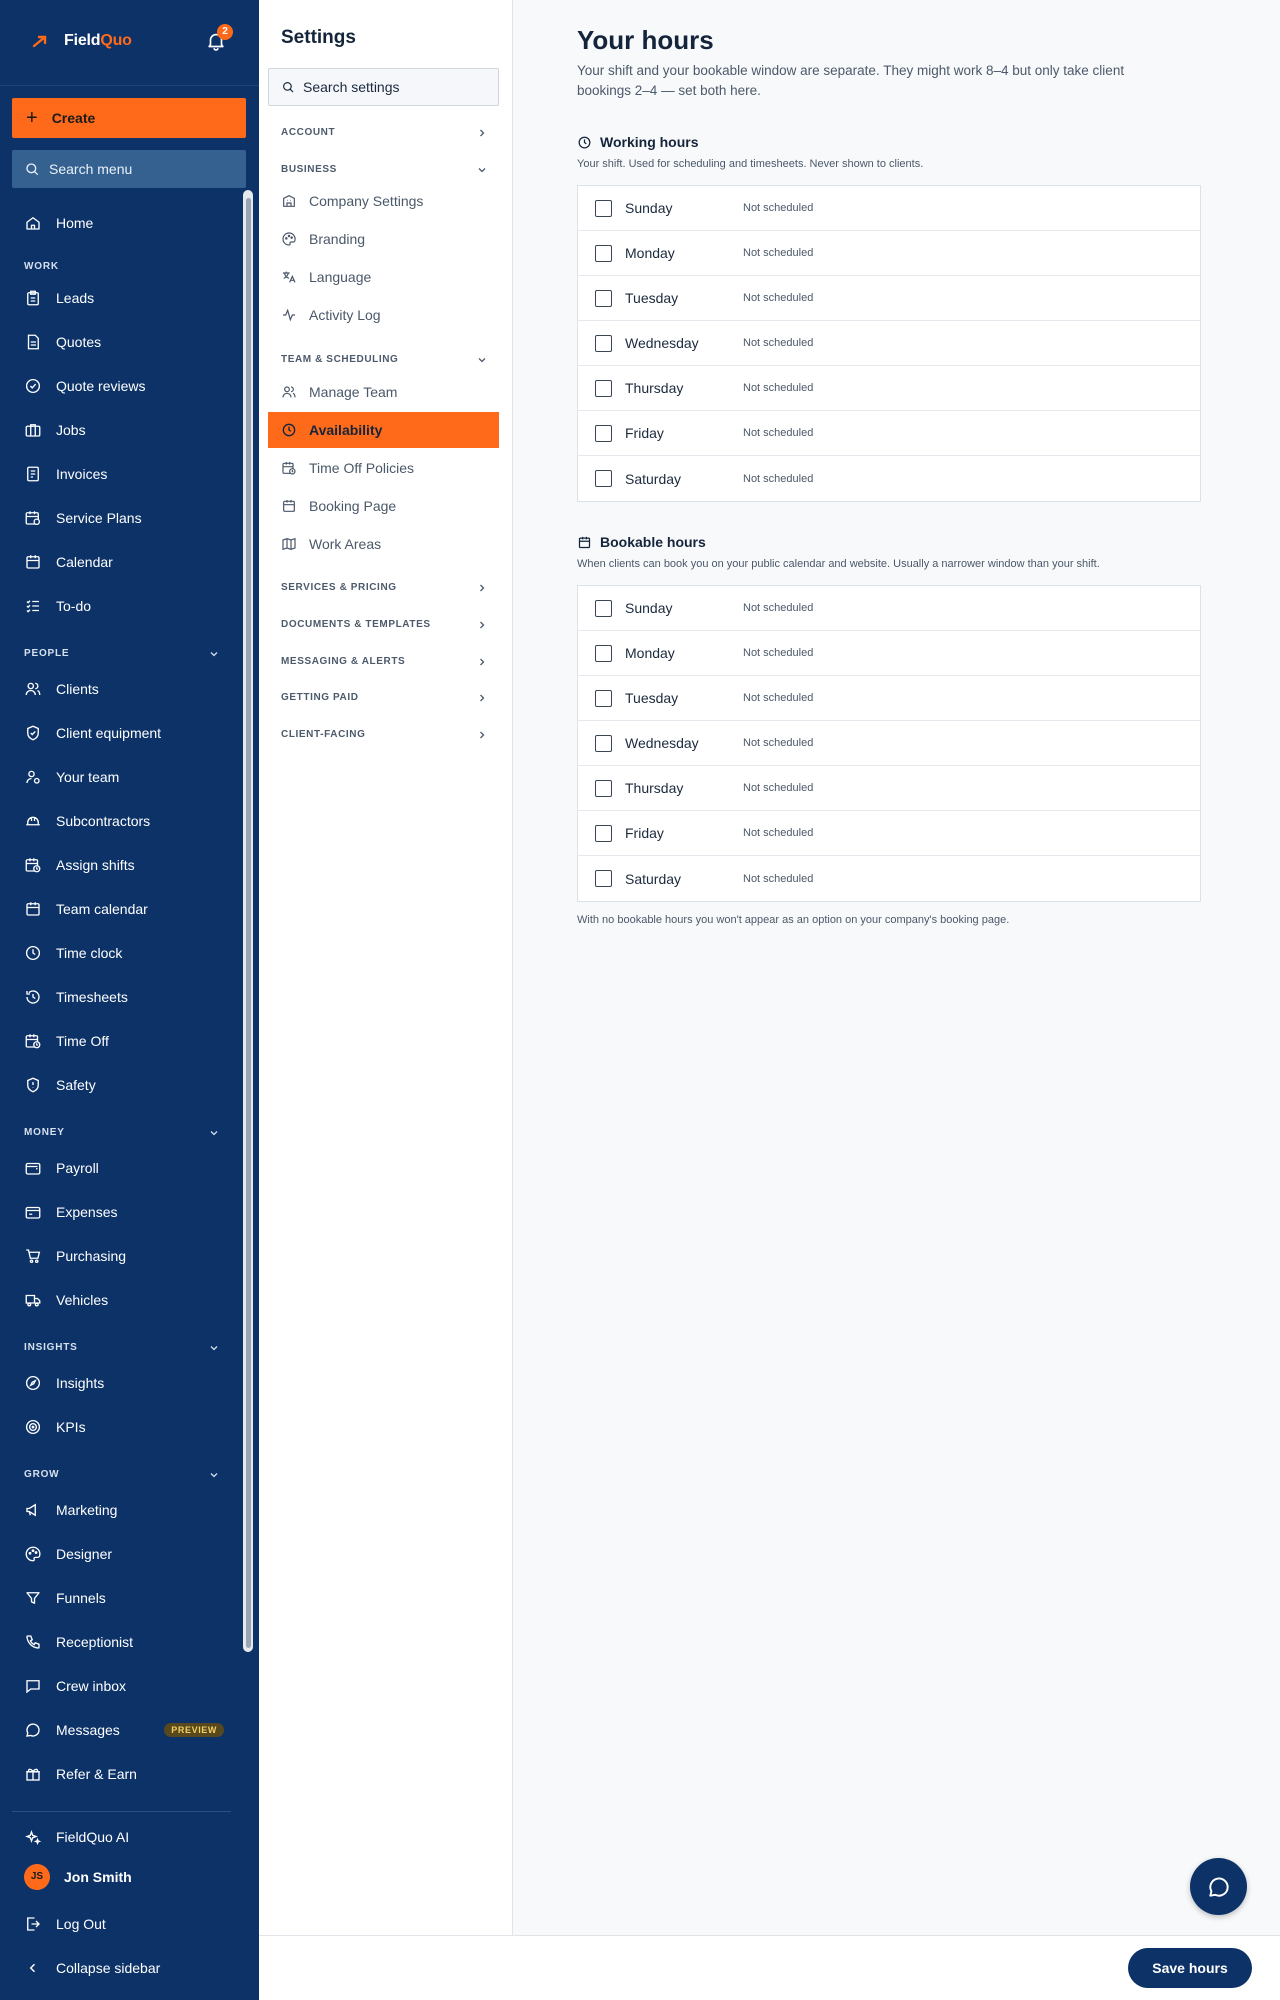 The height and width of the screenshot is (2000, 1280). I want to click on nav-item-subcontractors: Subcontractors, so click(124, 821).